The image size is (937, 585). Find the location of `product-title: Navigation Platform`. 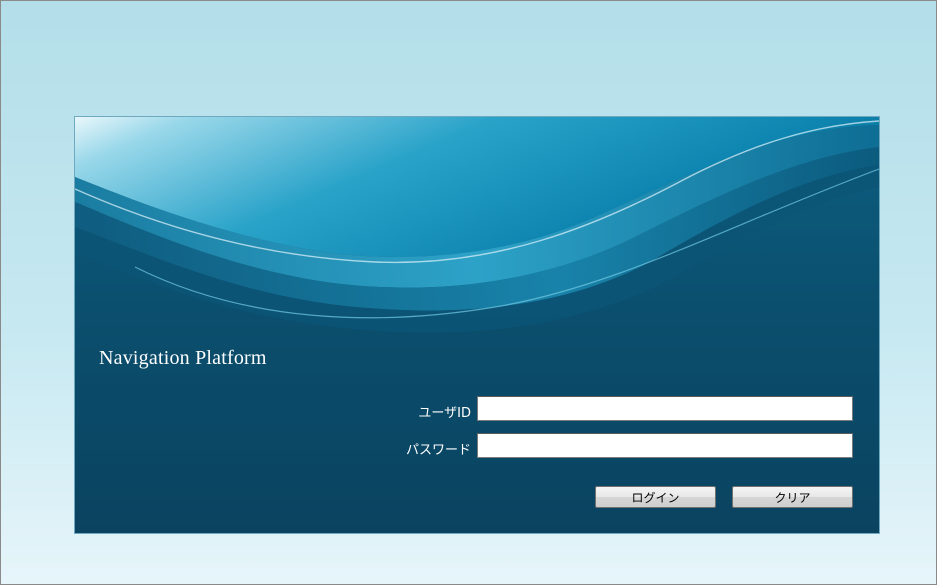

product-title: Navigation Platform is located at coordinates (183, 358).